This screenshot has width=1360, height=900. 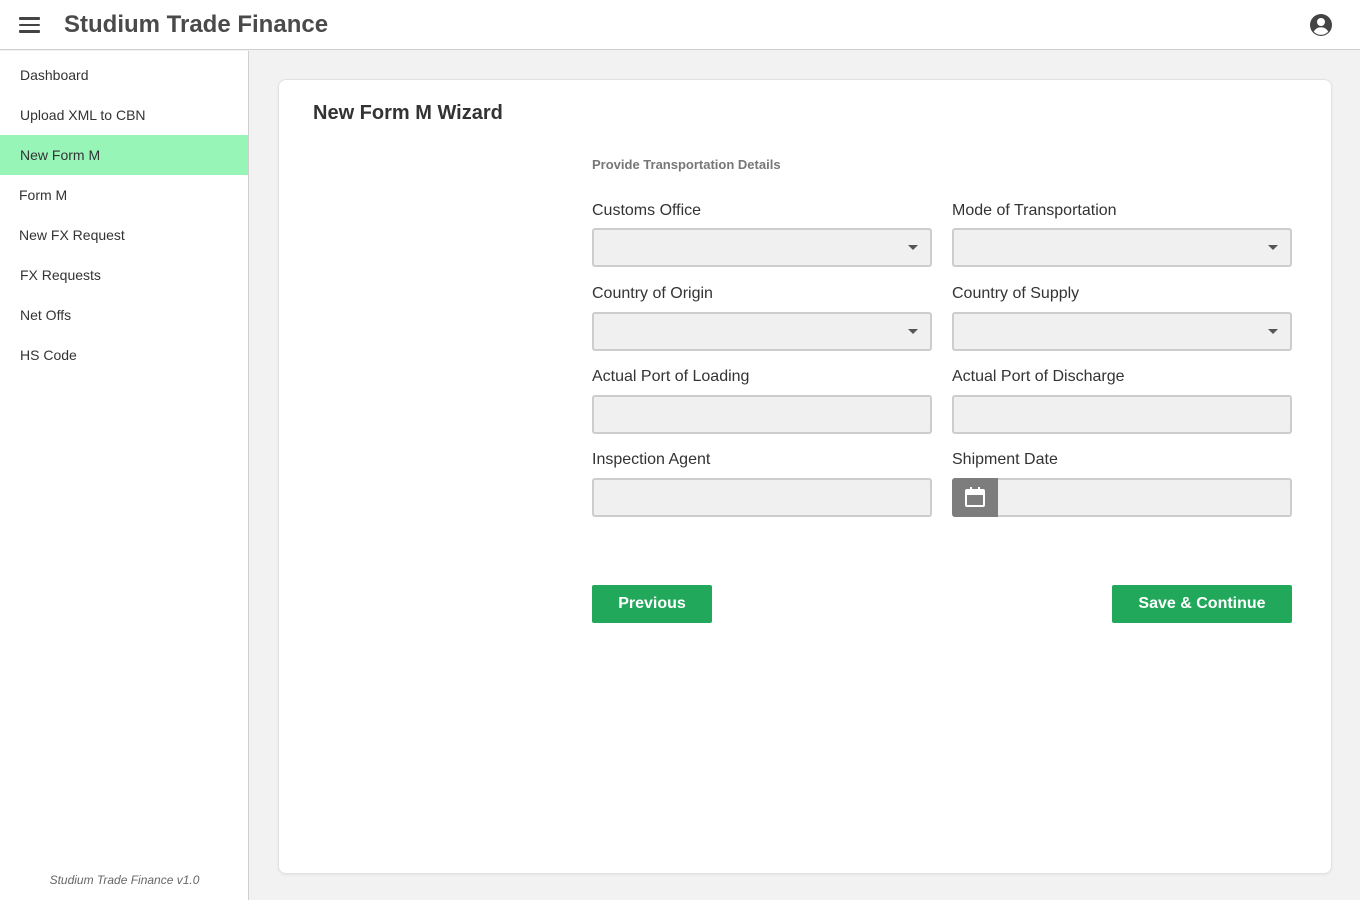 What do you see at coordinates (1034, 210) in the screenshot?
I see `mode-of-transportation-label: Mode of Transportation` at bounding box center [1034, 210].